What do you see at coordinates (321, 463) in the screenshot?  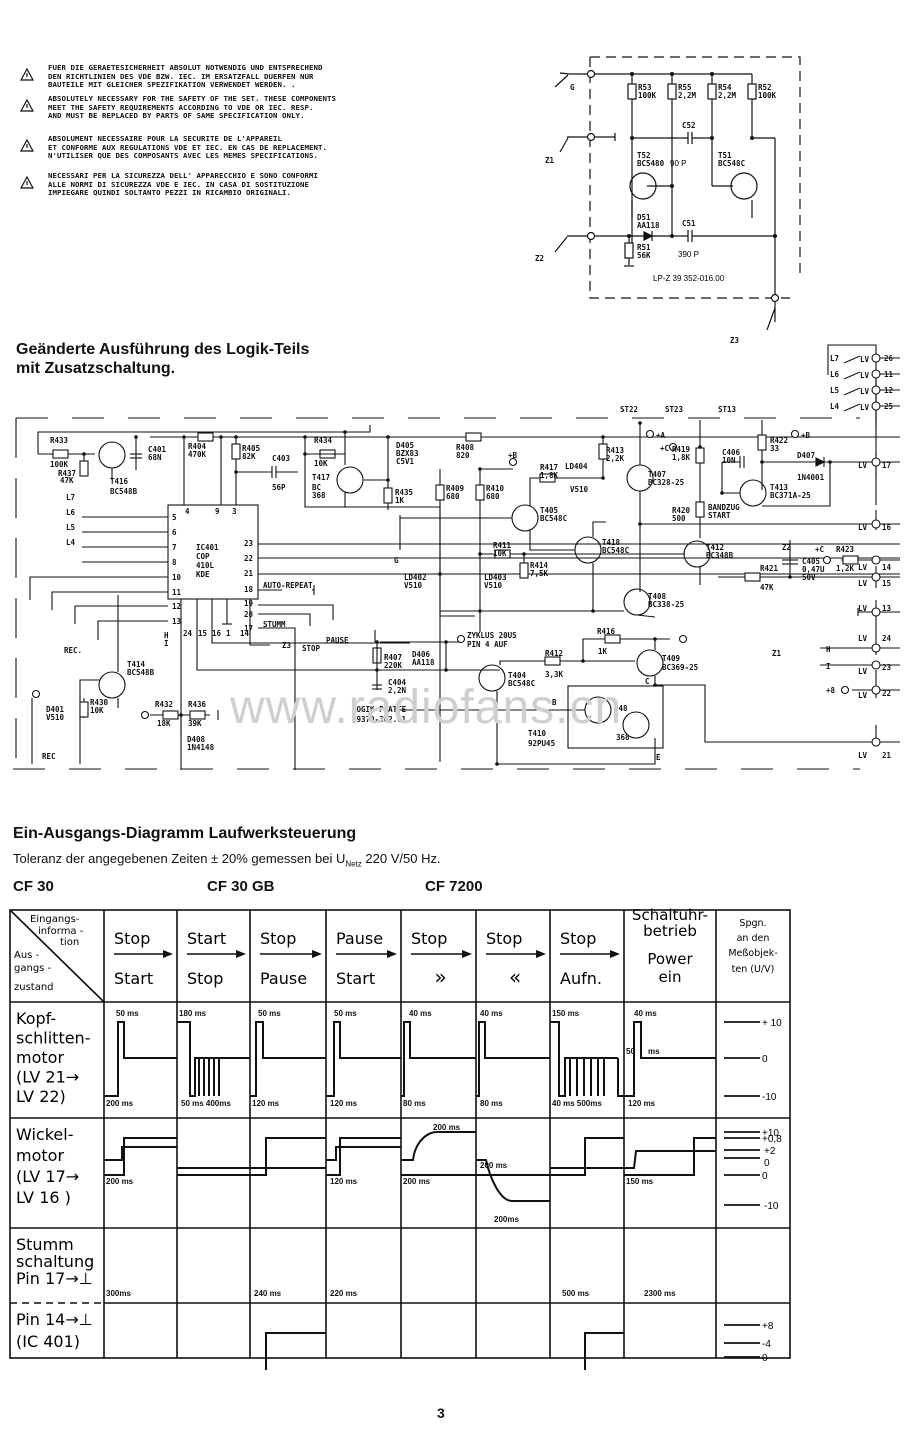 I see `svg-text: 10K` at bounding box center [321, 463].